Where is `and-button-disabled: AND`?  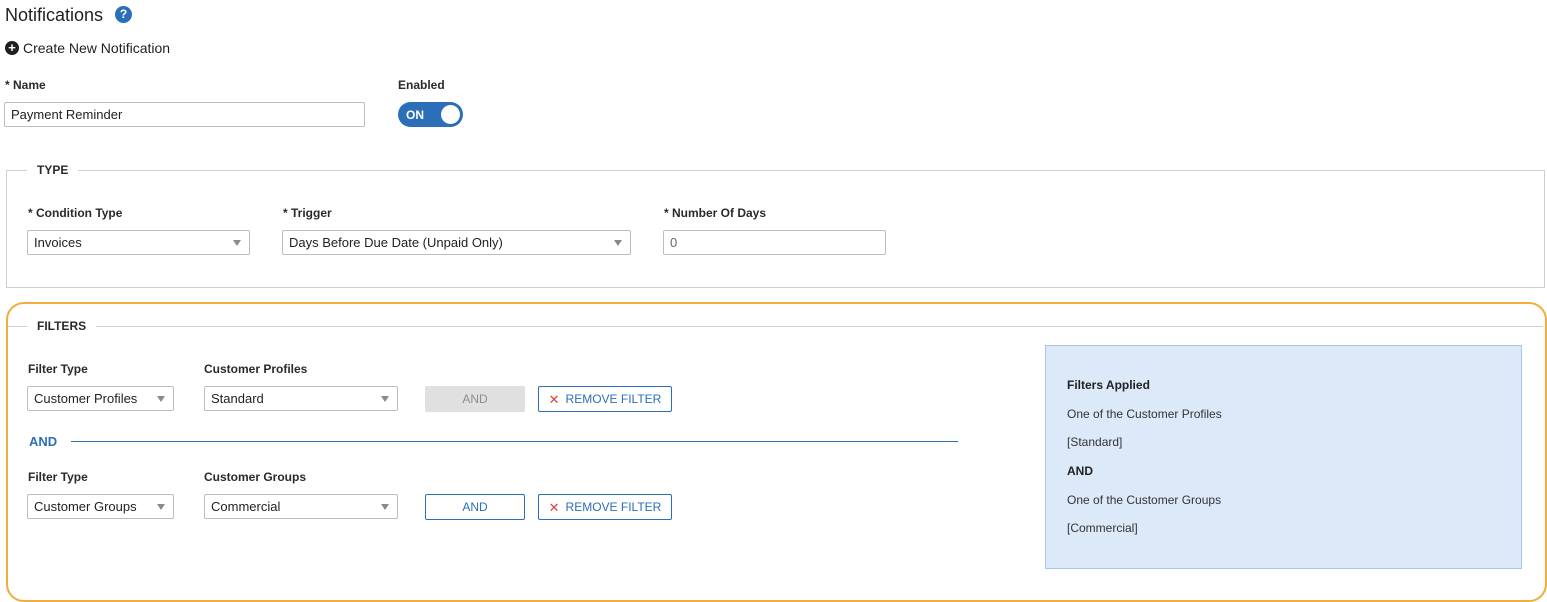 and-button-disabled: AND is located at coordinates (475, 399).